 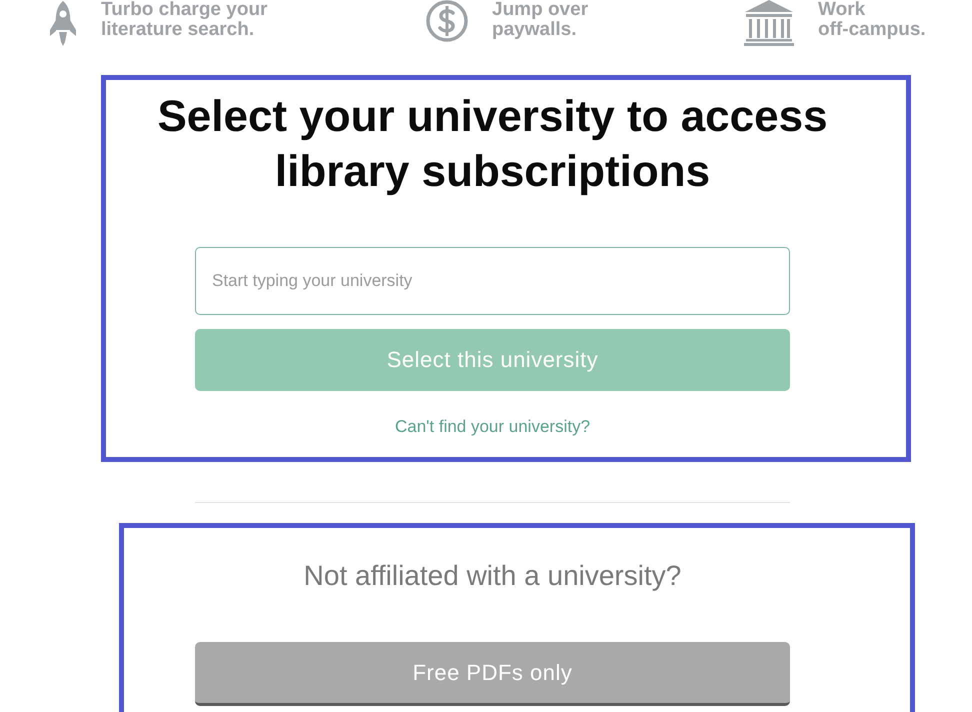 What do you see at coordinates (492, 144) in the screenshot?
I see `panel-heading: Select your university to access library subscriptions` at bounding box center [492, 144].